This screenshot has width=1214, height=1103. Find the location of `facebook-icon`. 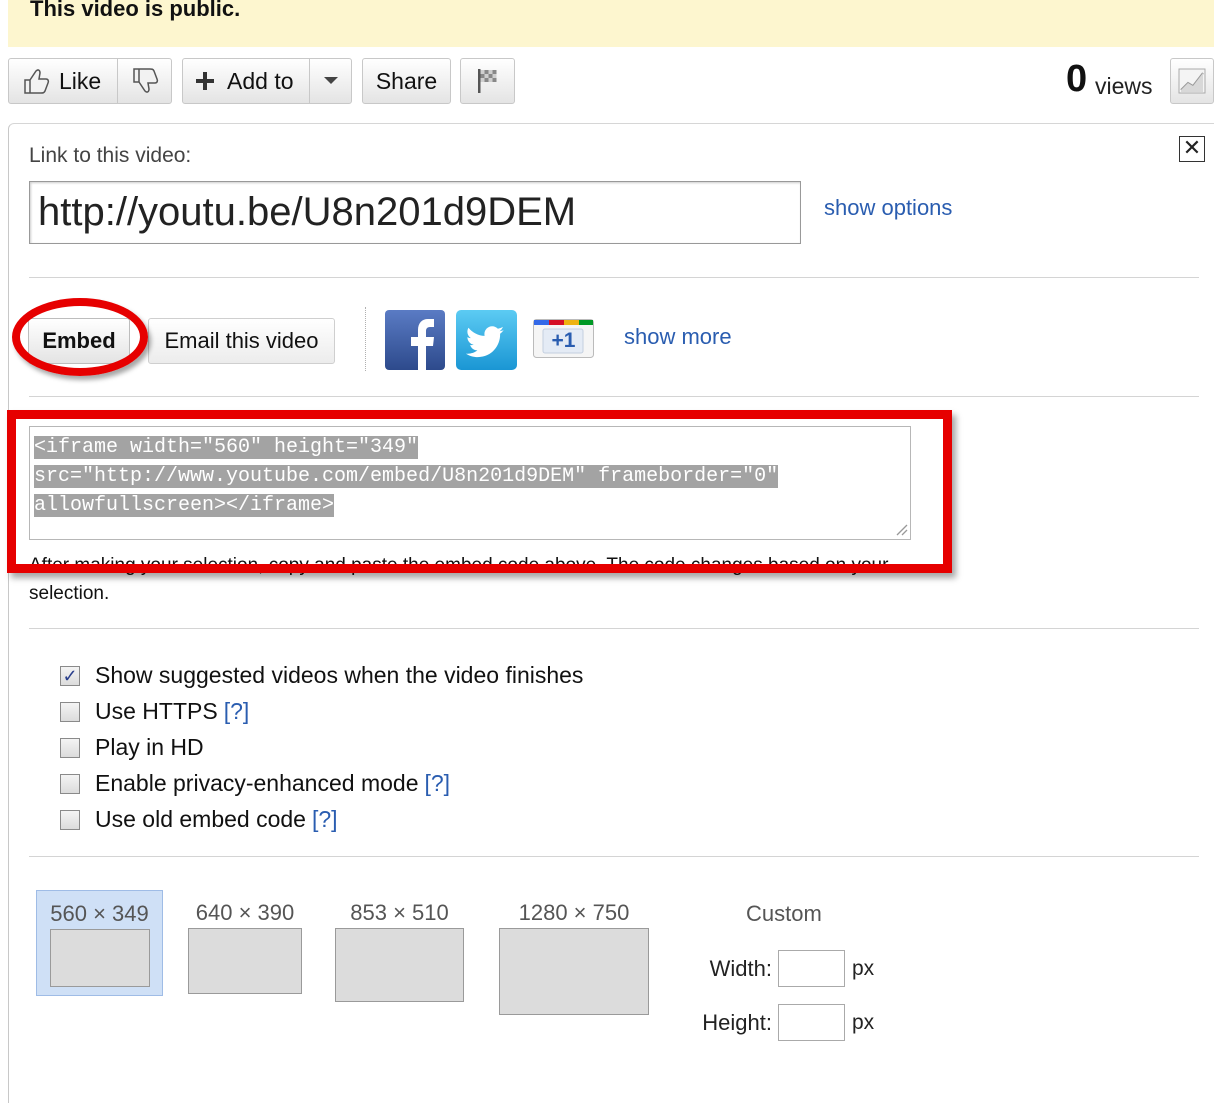

facebook-icon is located at coordinates (415, 340).